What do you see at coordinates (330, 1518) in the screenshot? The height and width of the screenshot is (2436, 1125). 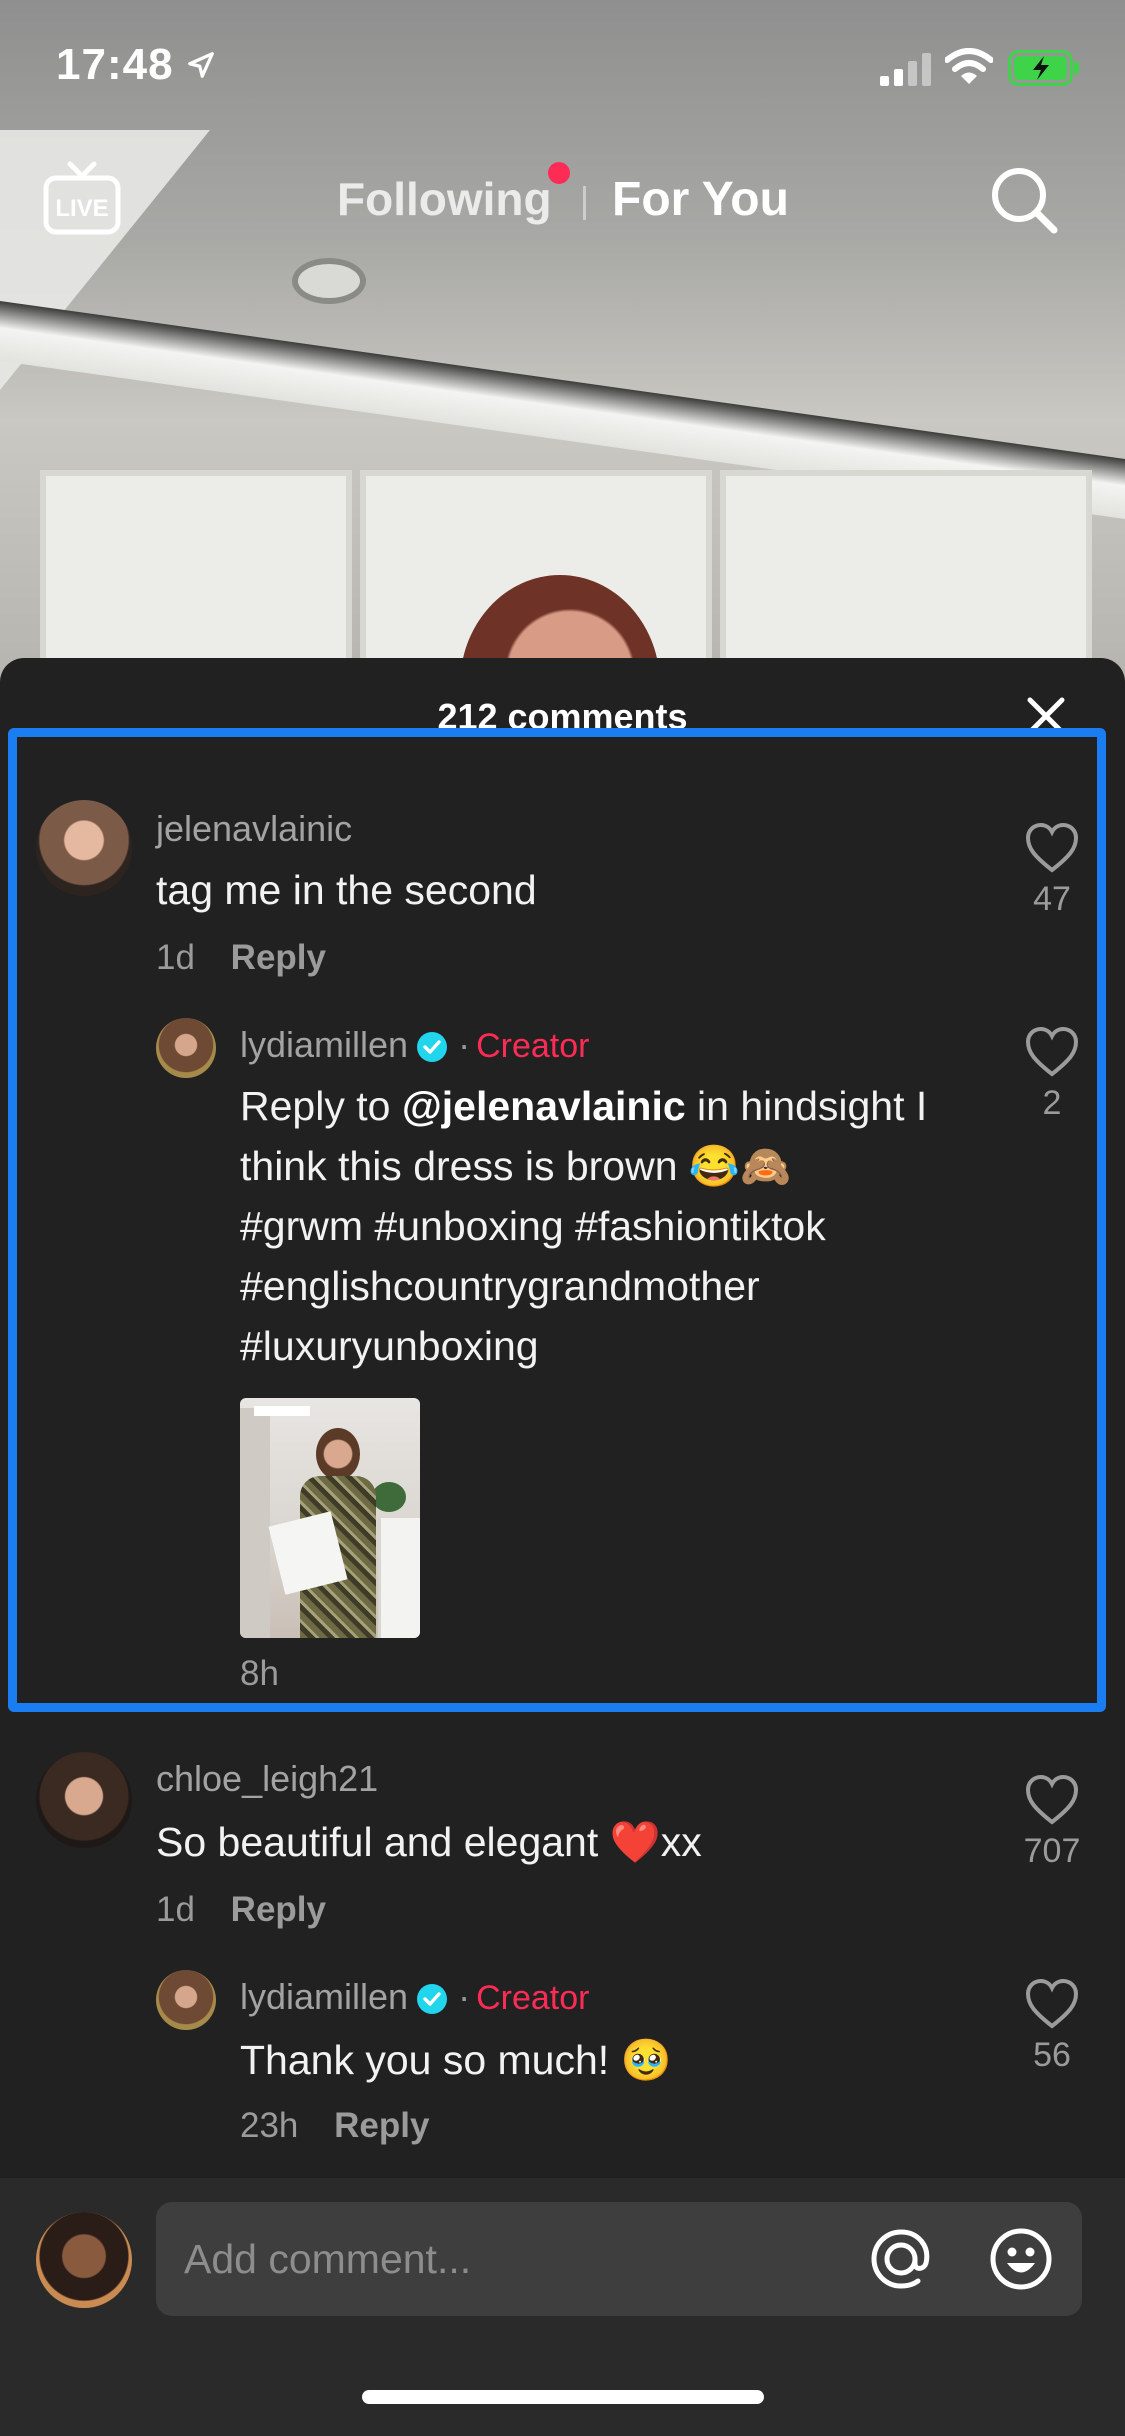 I see `video-reply-thumbnail` at bounding box center [330, 1518].